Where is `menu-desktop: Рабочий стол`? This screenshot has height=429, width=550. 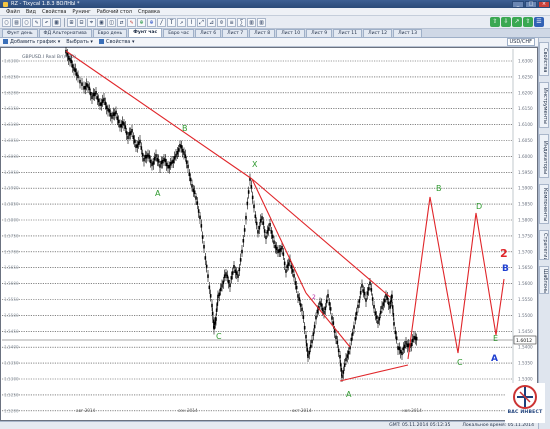 menu-desktop: Рабочий стол is located at coordinates (114, 12).